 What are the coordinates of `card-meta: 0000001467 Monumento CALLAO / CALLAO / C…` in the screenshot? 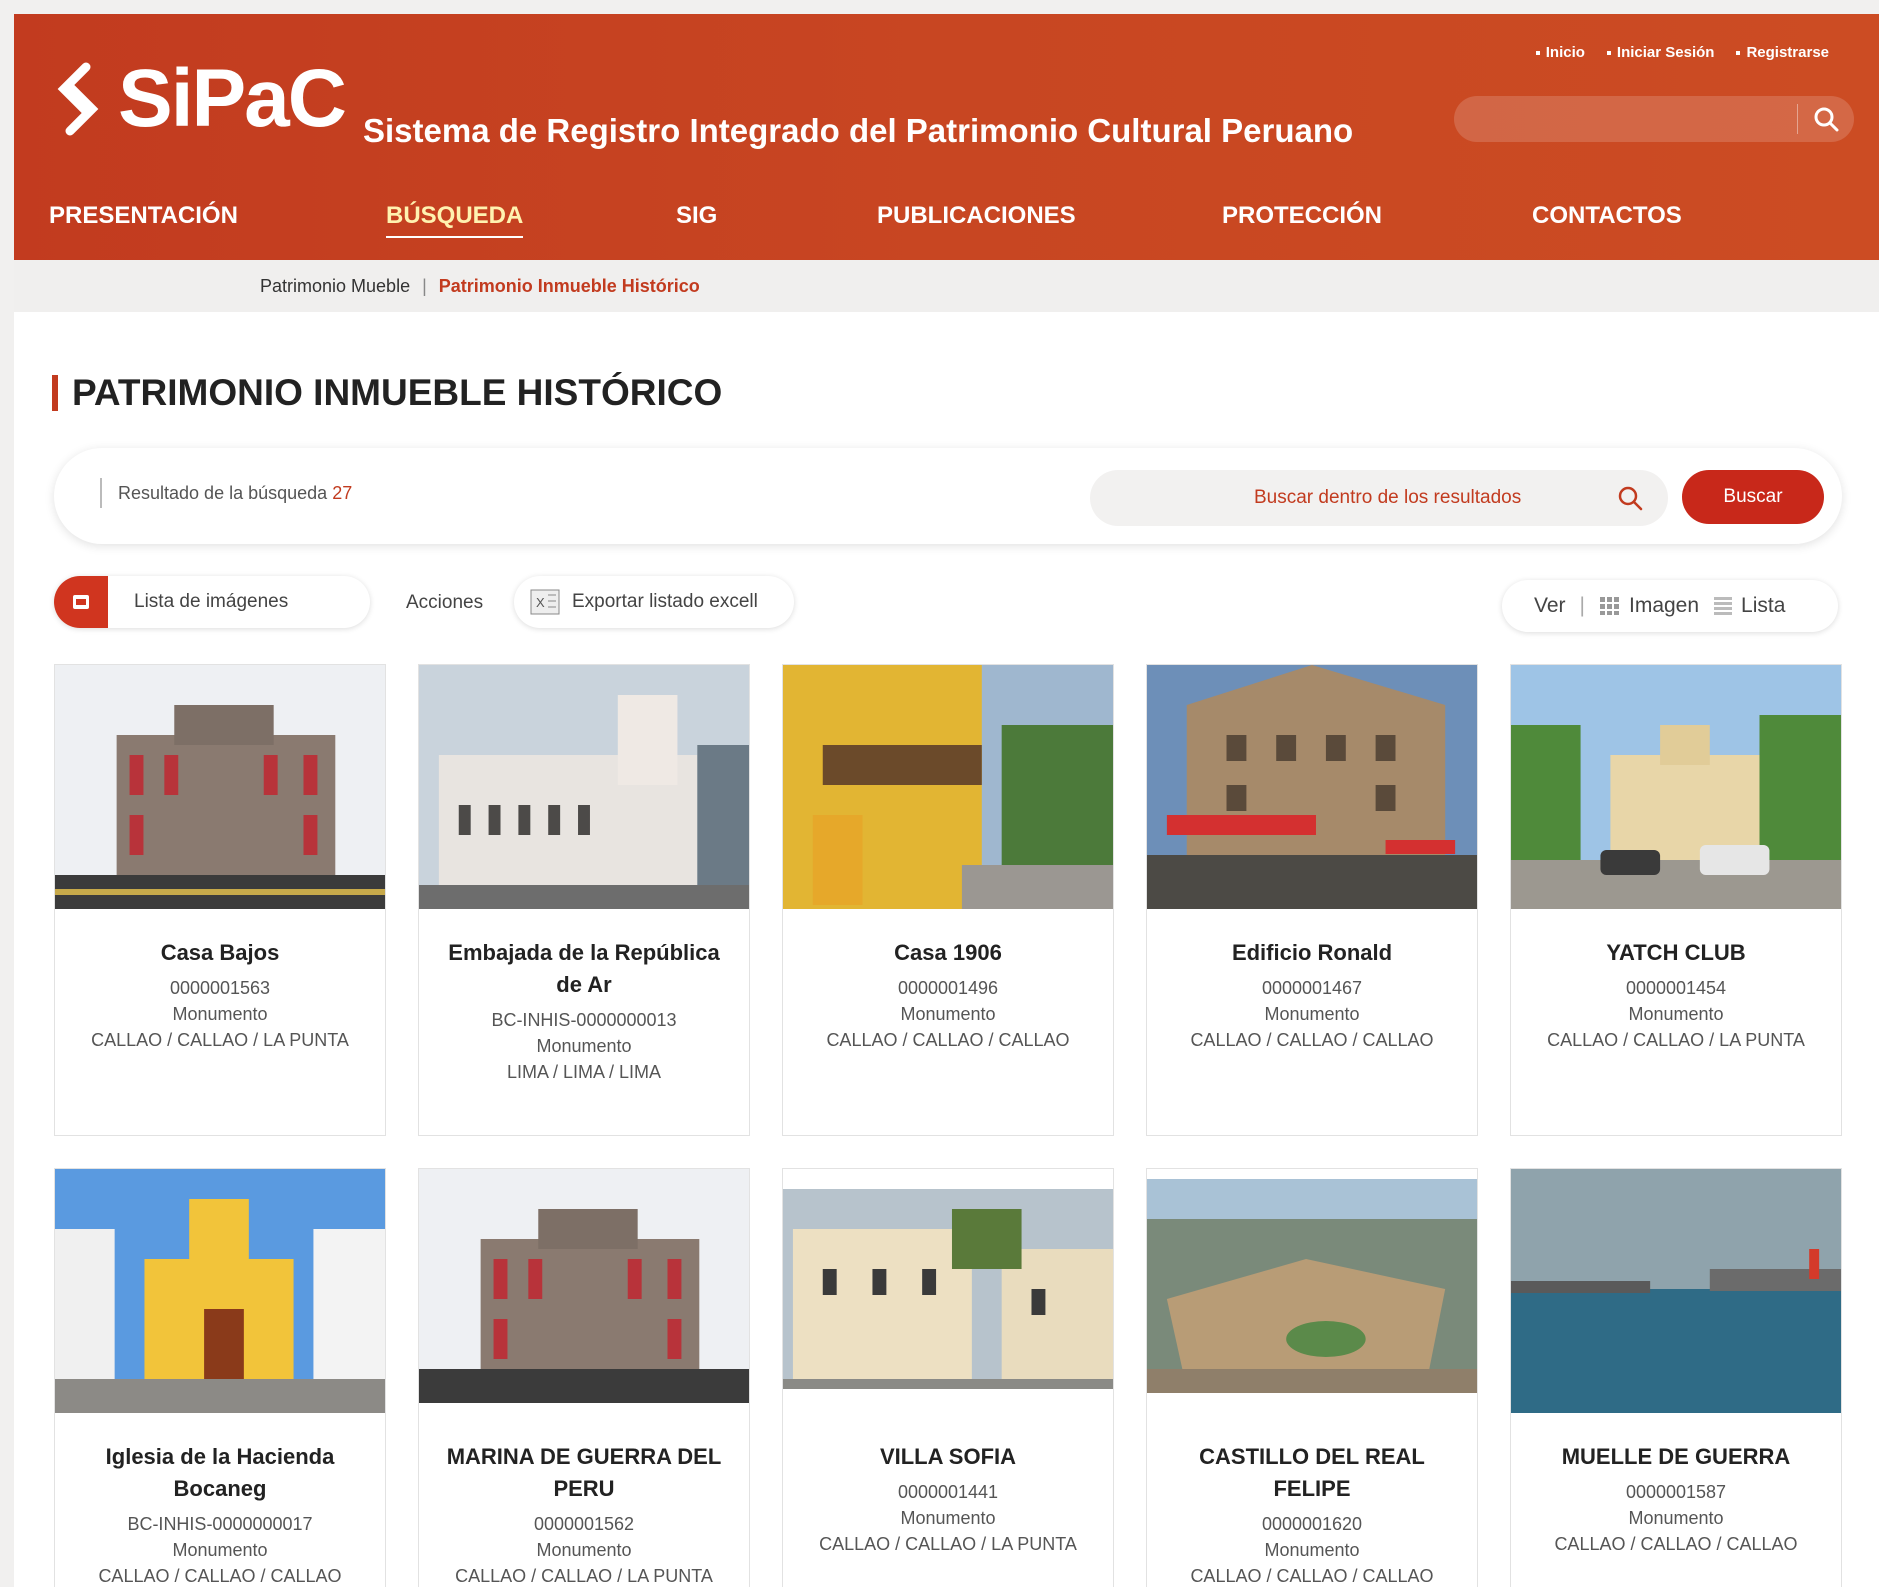 It's located at (1312, 1014).